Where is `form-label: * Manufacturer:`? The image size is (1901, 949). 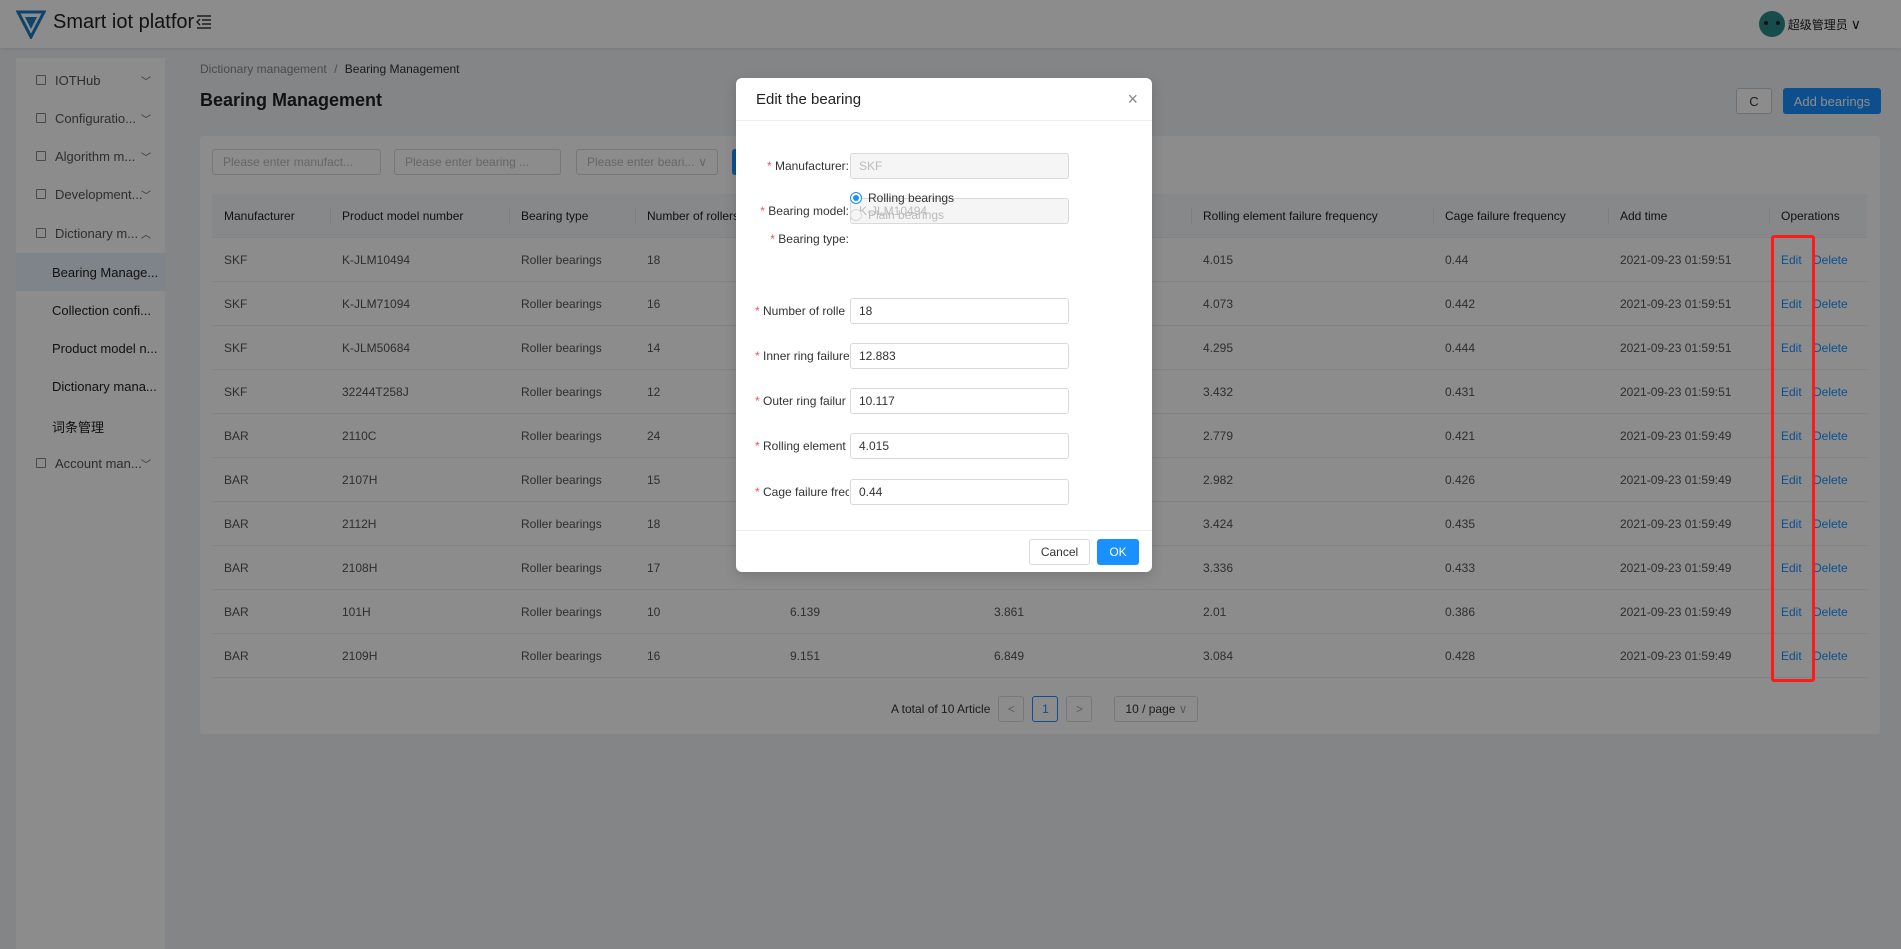 form-label: * Manufacturer: is located at coordinates (802, 166).